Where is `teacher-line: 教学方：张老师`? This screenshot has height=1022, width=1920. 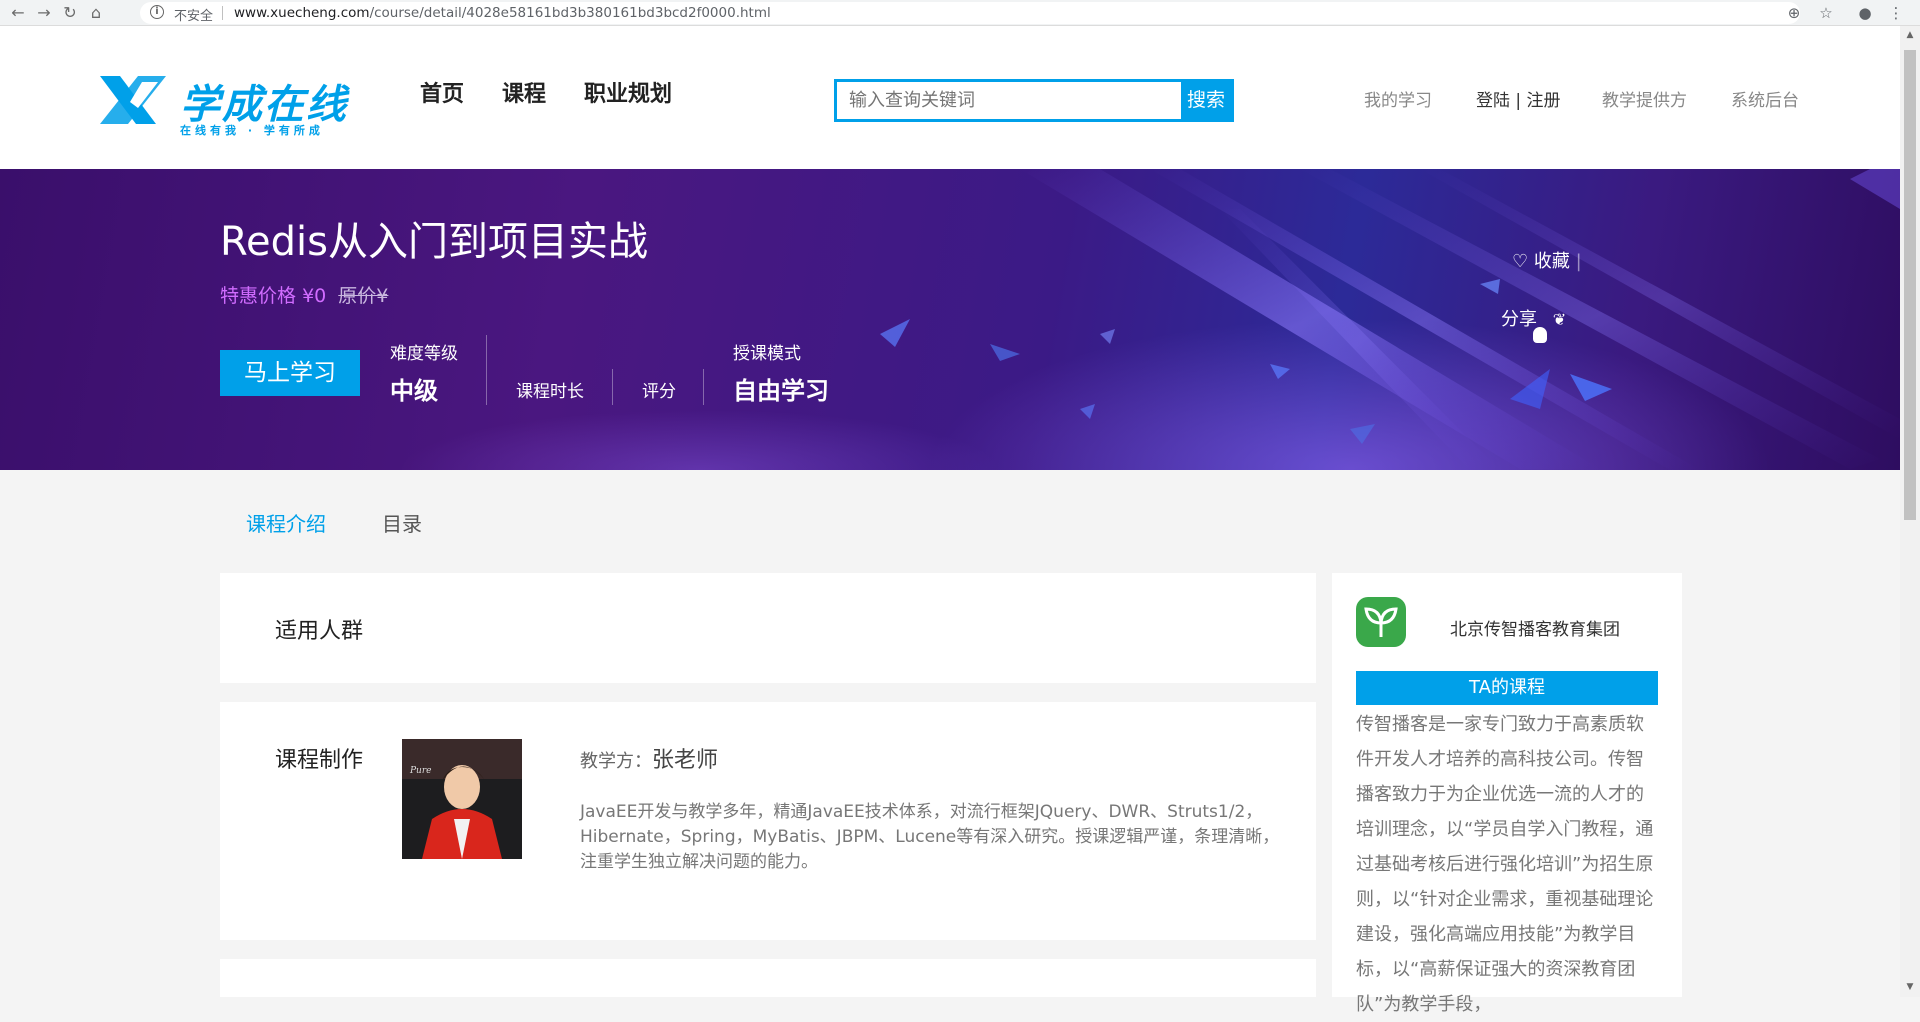
teacher-line: 教学方：张老师 is located at coordinates (649, 758).